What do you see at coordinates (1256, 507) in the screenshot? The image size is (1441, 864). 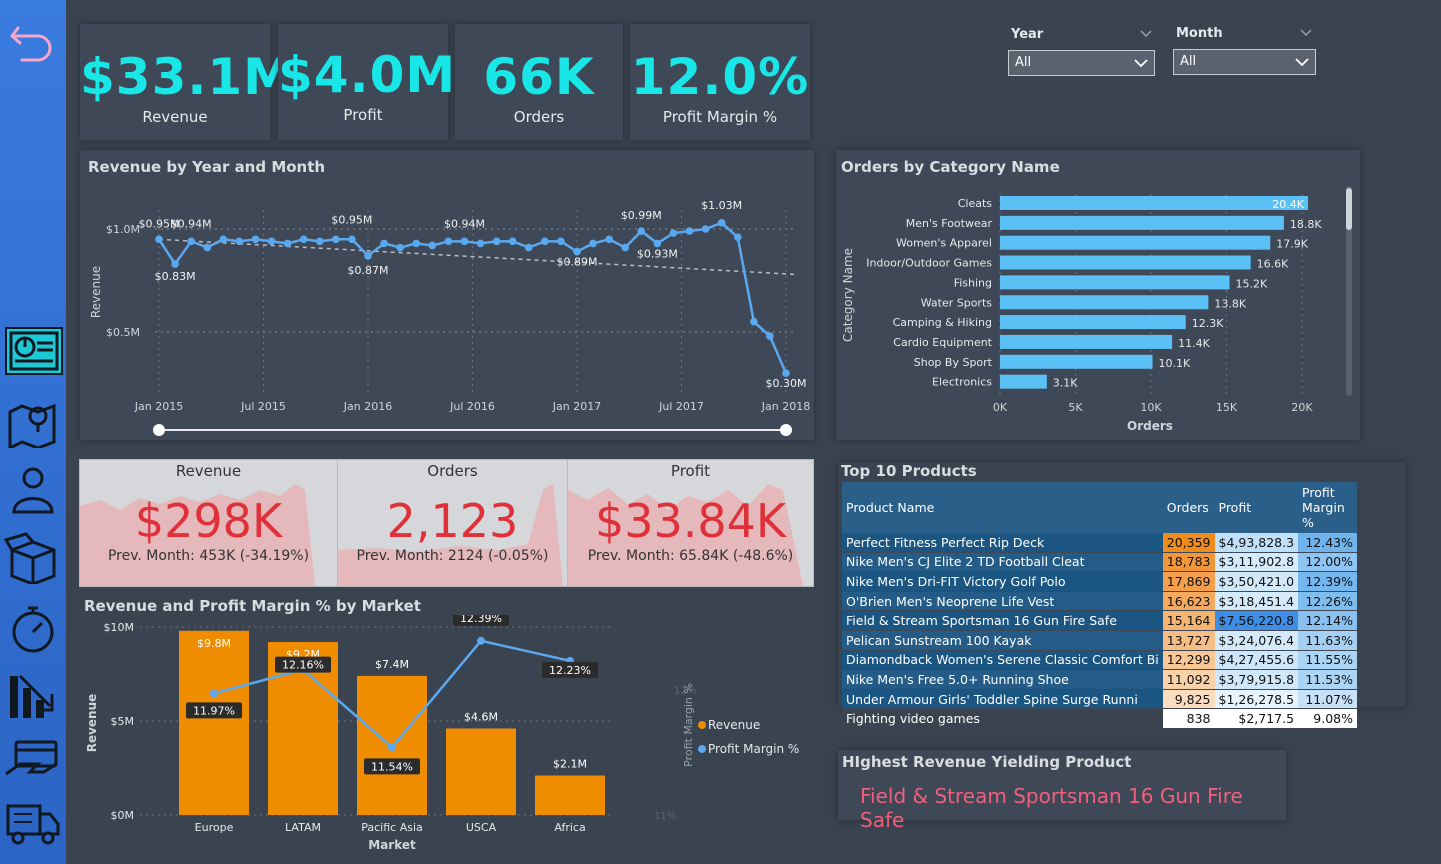 I see `header-profit: Profit` at bounding box center [1256, 507].